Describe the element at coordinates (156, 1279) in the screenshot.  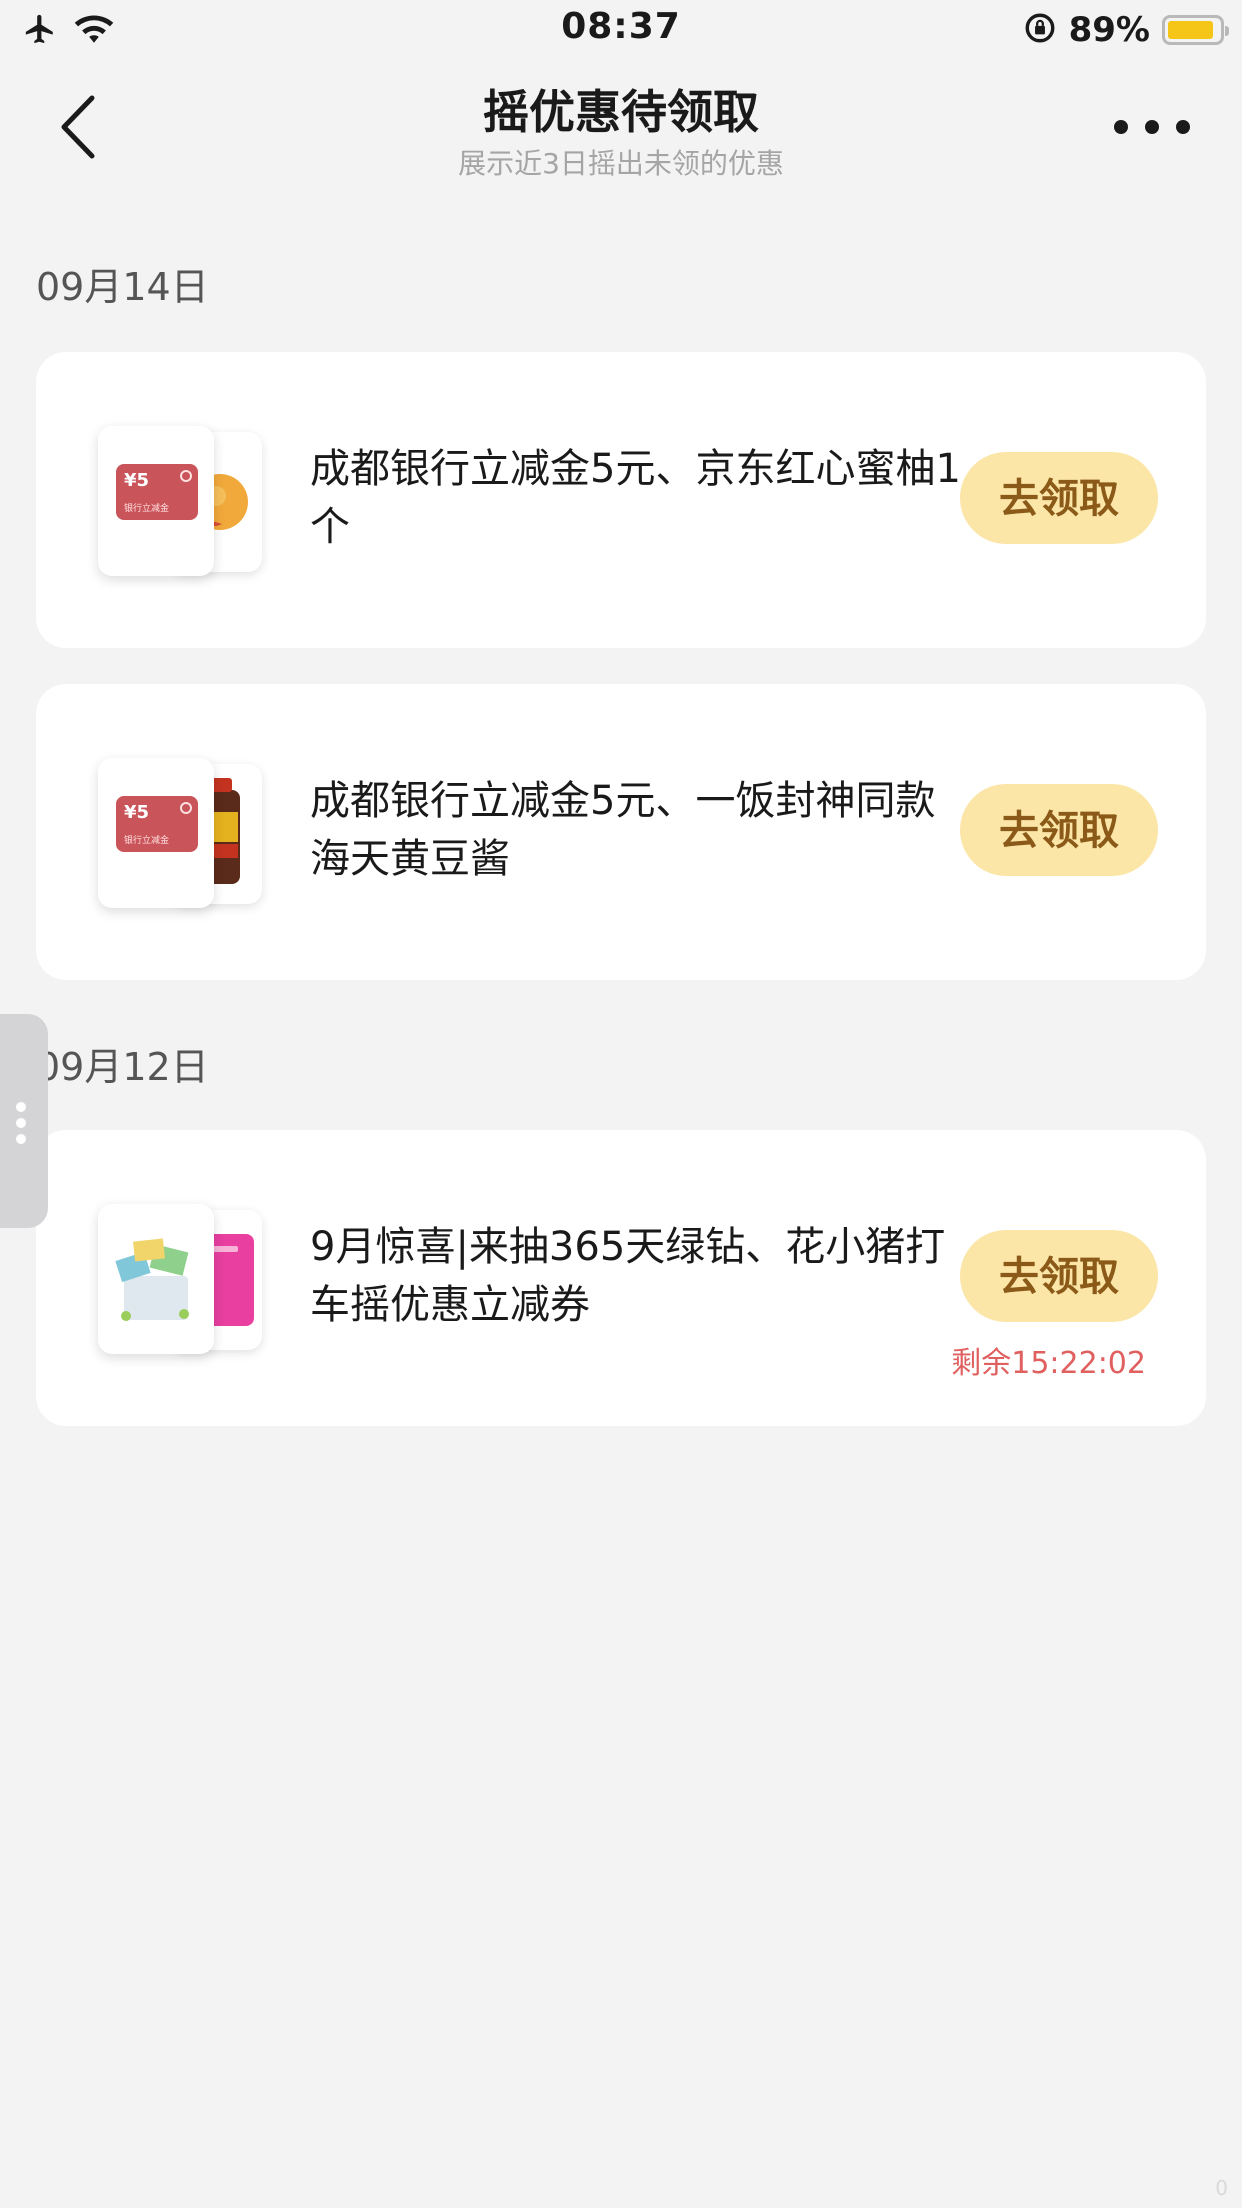
I see `gift-box-image` at that location.